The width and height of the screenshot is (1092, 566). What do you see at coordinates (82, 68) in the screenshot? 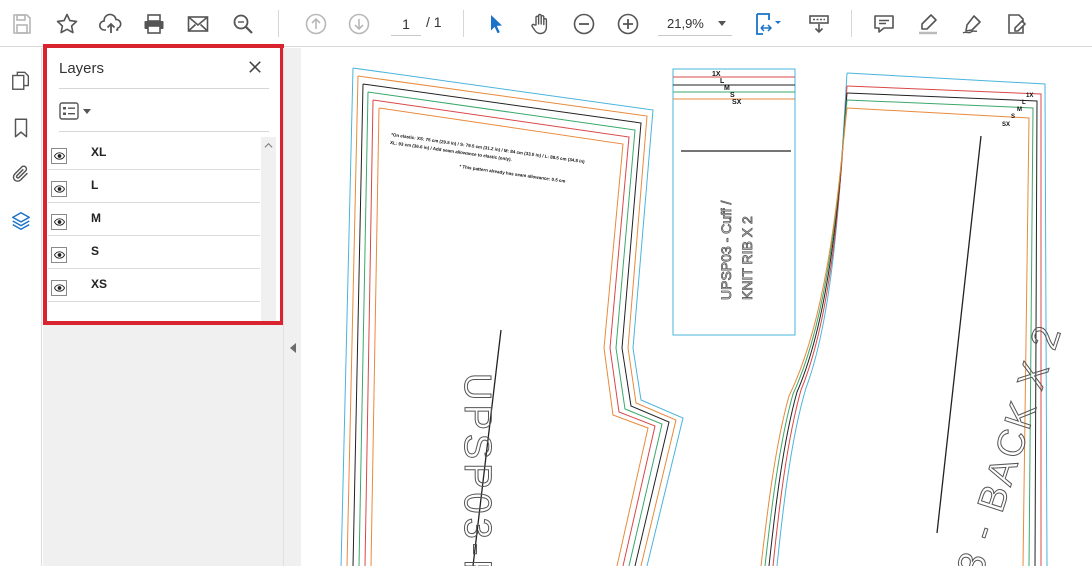
I see `panel-title: Layers` at bounding box center [82, 68].